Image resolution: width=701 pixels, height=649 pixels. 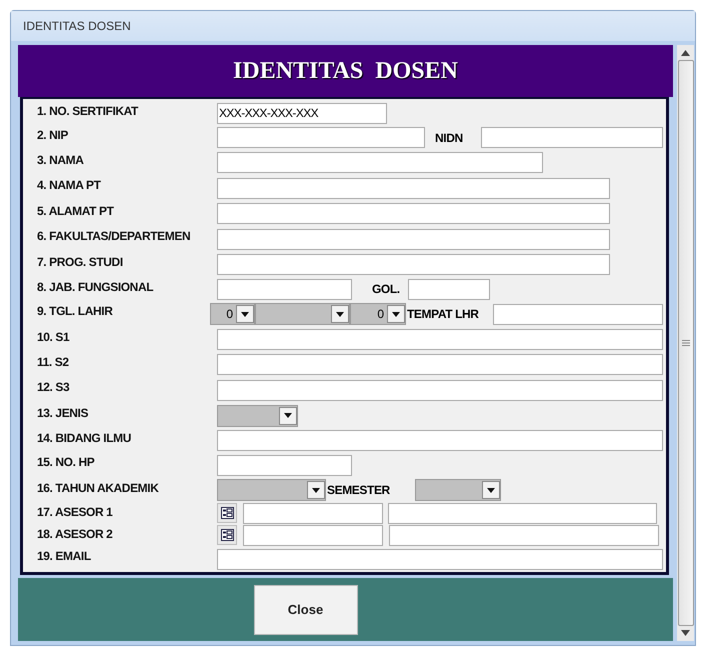 I want to click on field-label: 16. TAHUN AKADEMIK, so click(x=98, y=487).